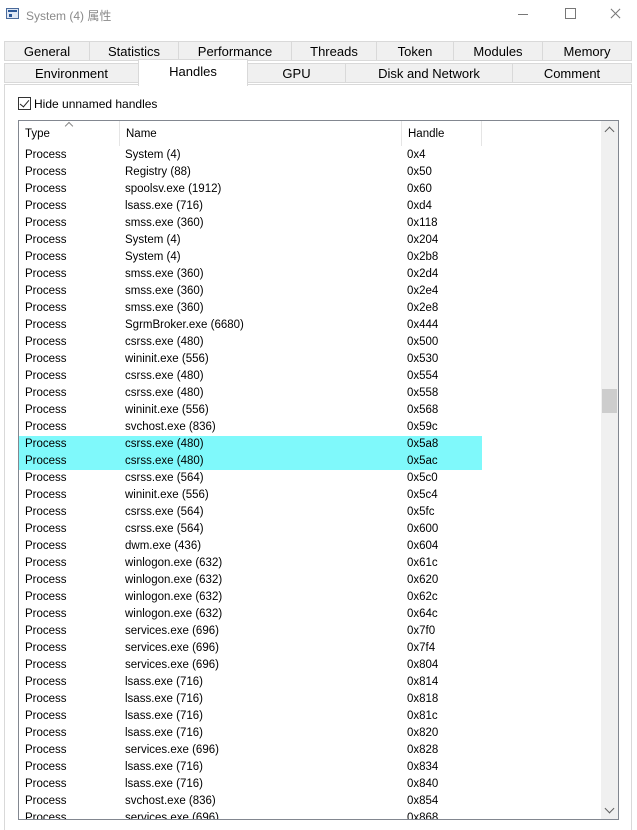 The width and height of the screenshot is (637, 830). I want to click on table-row: Process winlogon.exe (632) 0x64c, so click(310, 614).